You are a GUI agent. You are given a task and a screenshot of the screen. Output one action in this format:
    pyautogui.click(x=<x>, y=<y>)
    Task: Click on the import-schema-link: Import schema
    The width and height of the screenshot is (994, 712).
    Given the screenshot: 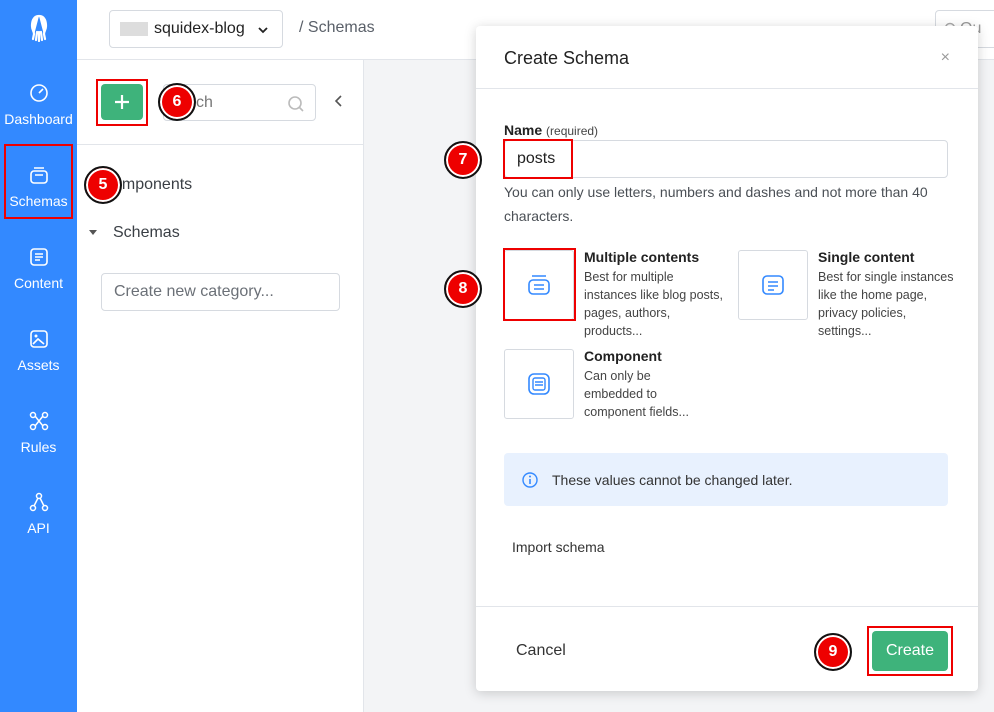 What is the action you would take?
    pyautogui.click(x=558, y=547)
    